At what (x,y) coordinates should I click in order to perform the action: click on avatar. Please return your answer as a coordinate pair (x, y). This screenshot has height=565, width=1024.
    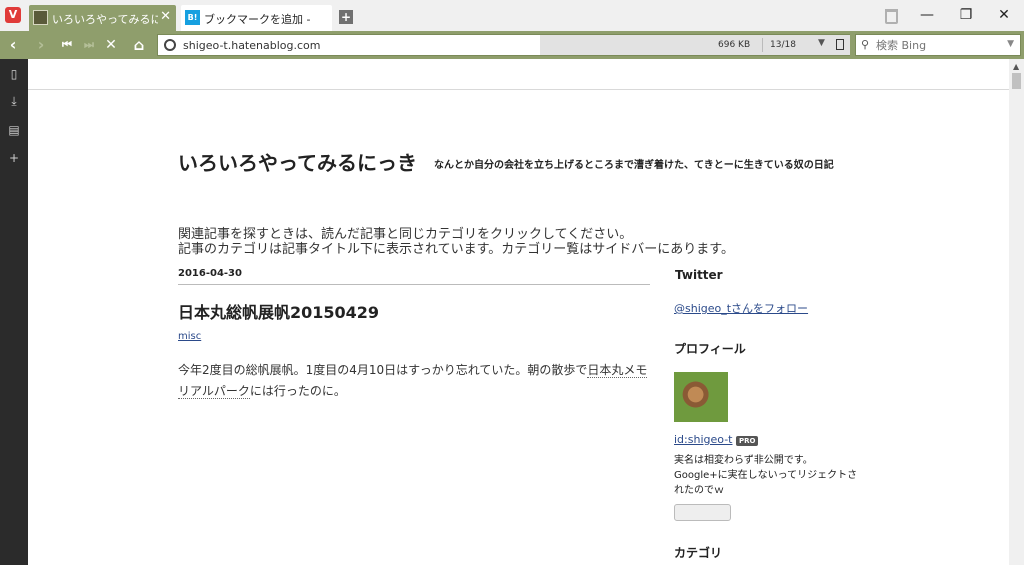
    Looking at the image, I should click on (701, 397).